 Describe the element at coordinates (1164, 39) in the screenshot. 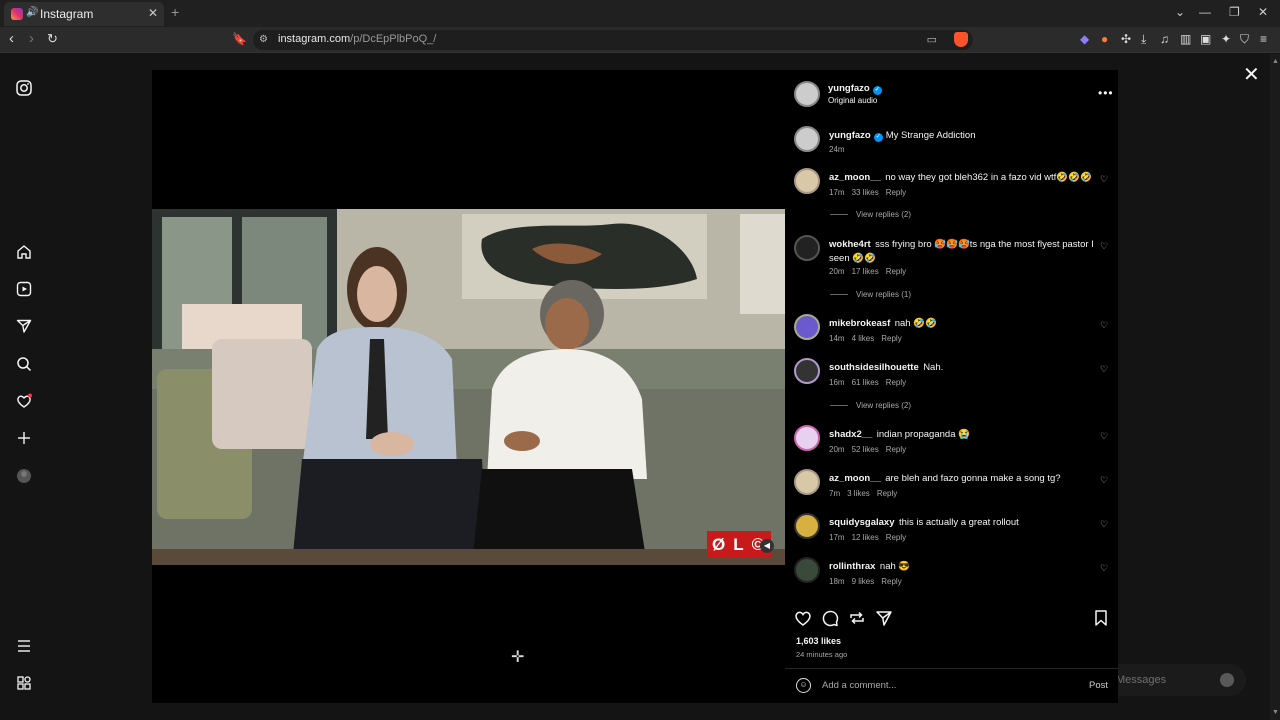

I see `media-icon: ♫` at that location.